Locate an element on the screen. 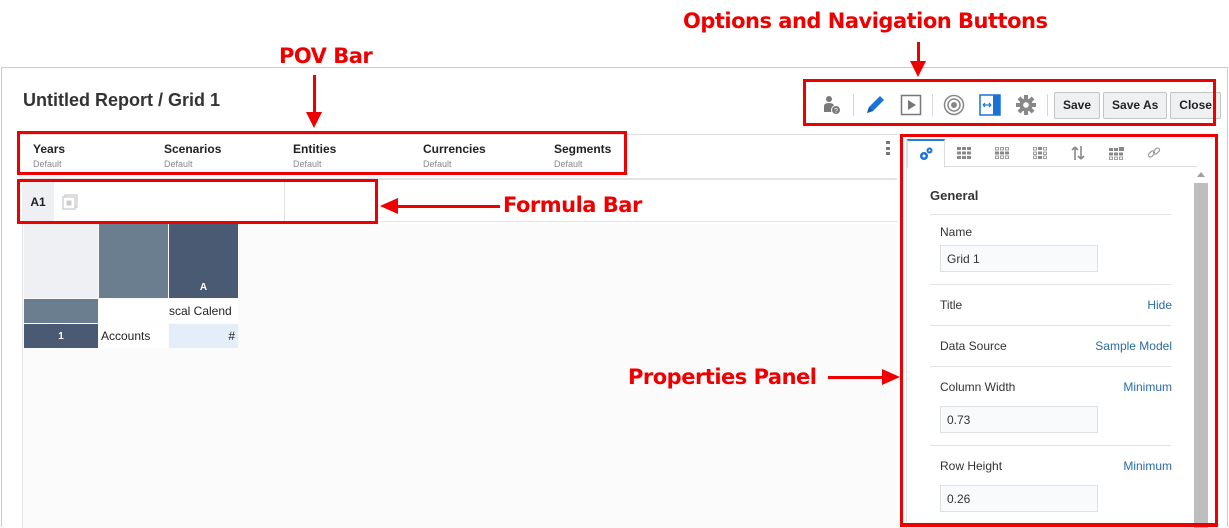  grid-cell-empty is located at coordinates (133, 311).